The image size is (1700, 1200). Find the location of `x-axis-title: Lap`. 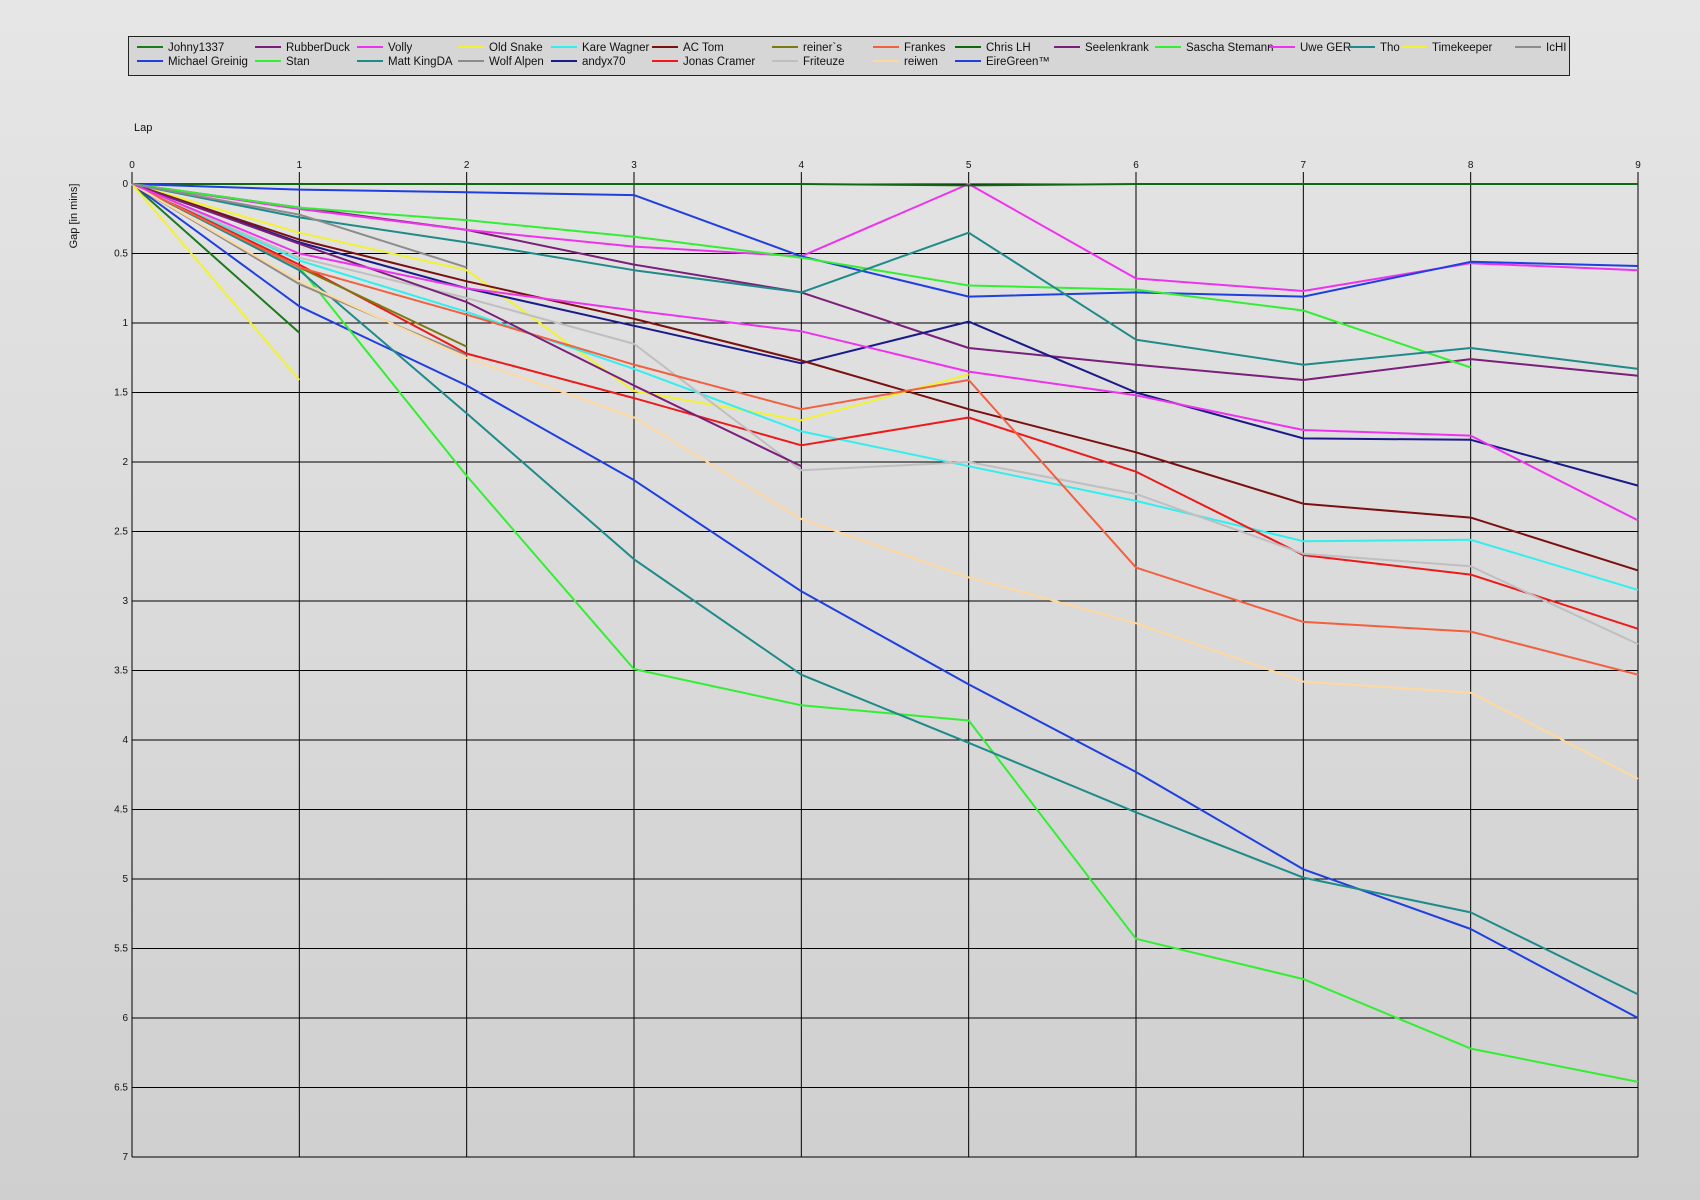

x-axis-title: Lap is located at coordinates (143, 128).